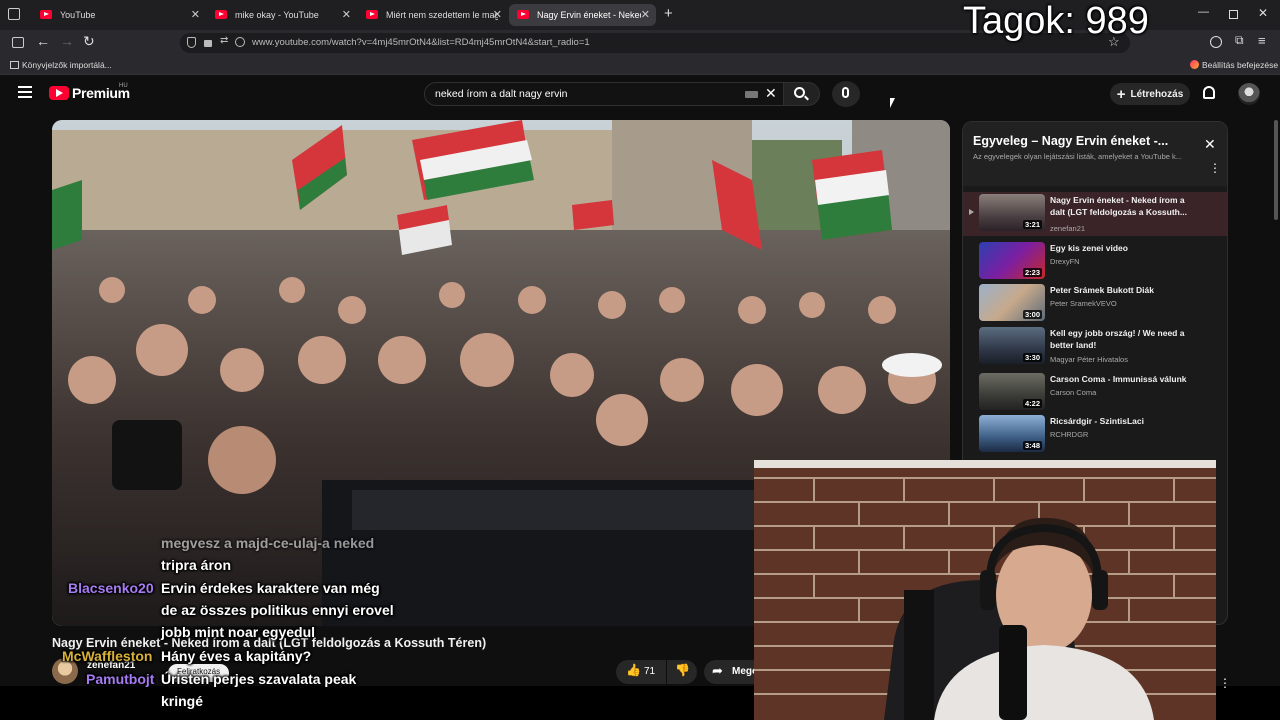 The height and width of the screenshot is (720, 1280). What do you see at coordinates (1234, 65) in the screenshot?
I see `setup-finish-link: Beállítás befejezése` at bounding box center [1234, 65].